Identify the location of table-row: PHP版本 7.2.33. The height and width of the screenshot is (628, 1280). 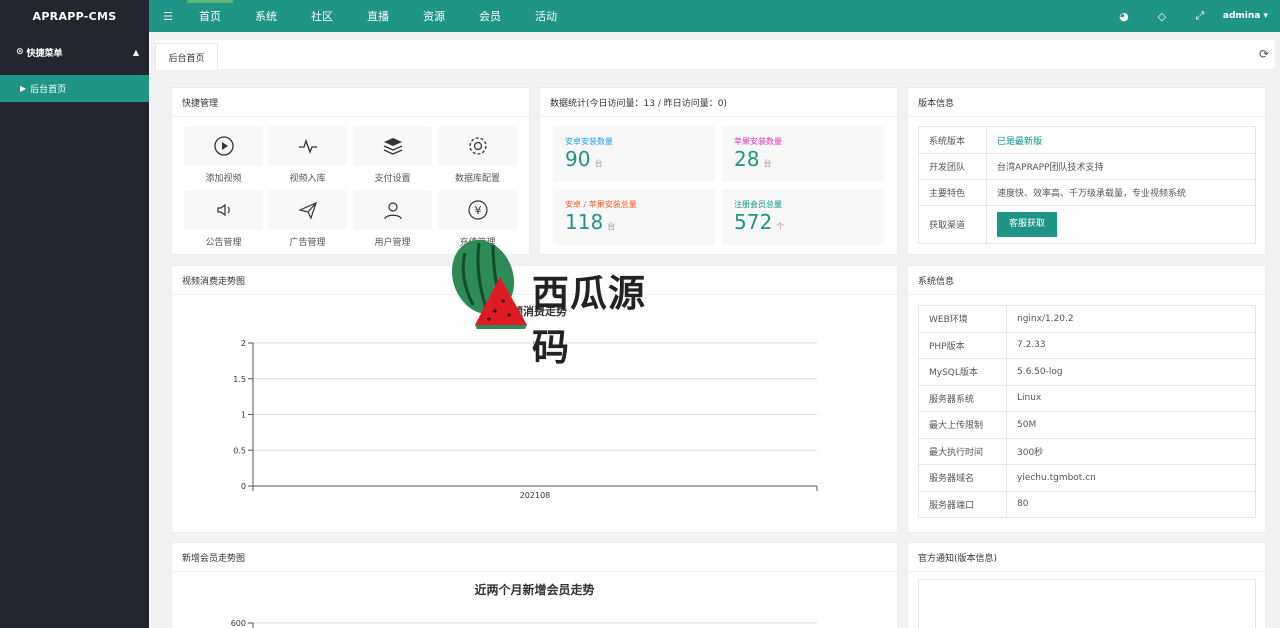
(1087, 345).